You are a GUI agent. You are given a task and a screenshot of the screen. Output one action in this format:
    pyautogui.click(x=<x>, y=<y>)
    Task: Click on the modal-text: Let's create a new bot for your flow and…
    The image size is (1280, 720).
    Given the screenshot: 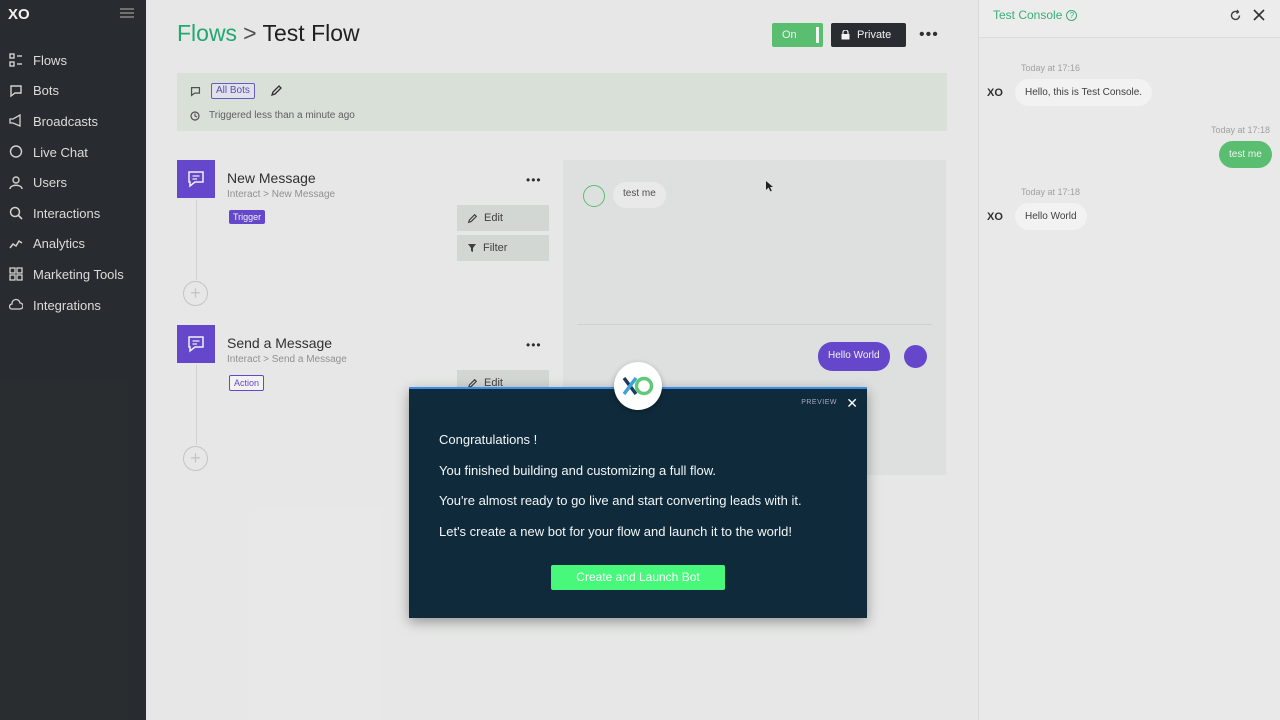 What is the action you would take?
    pyautogui.click(x=615, y=531)
    